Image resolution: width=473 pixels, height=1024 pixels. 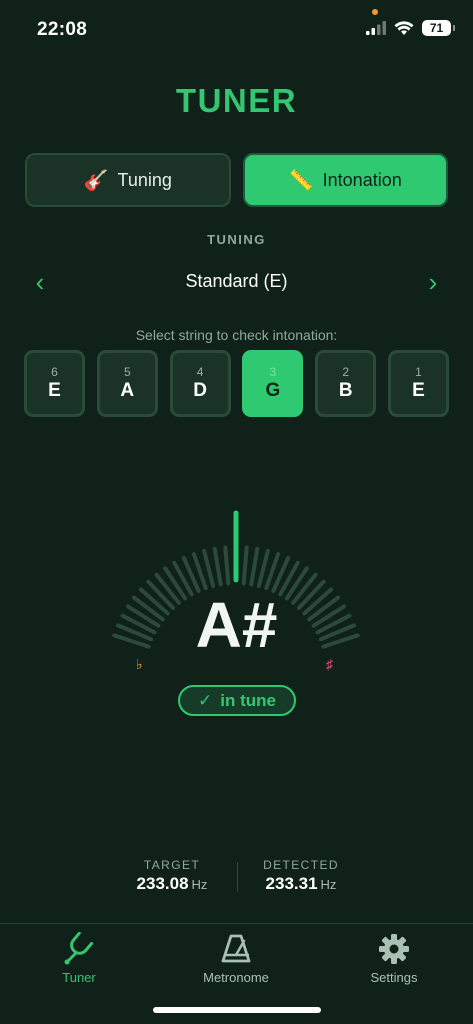 What do you see at coordinates (139, 664) in the screenshot?
I see `flat-symbol: ♭` at bounding box center [139, 664].